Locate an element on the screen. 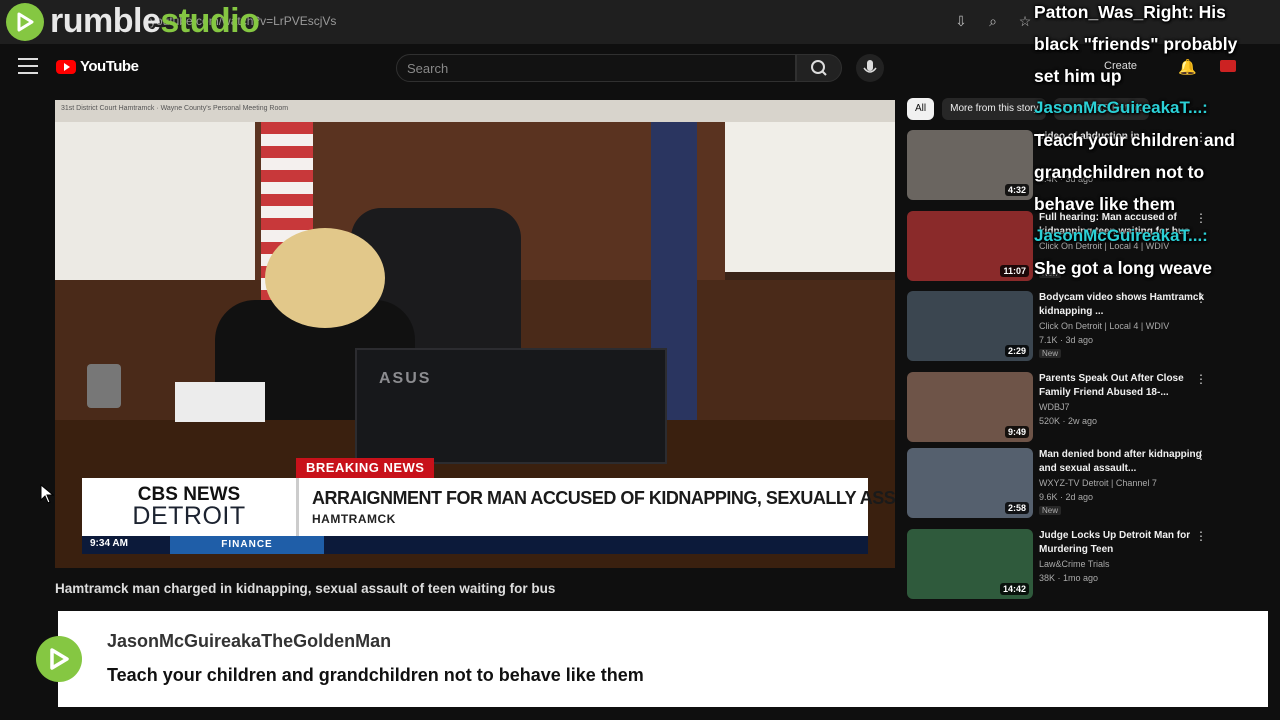 This screenshot has height=720, width=1280. rumble-studio-logo: rumblestudio is located at coordinates (133, 21).